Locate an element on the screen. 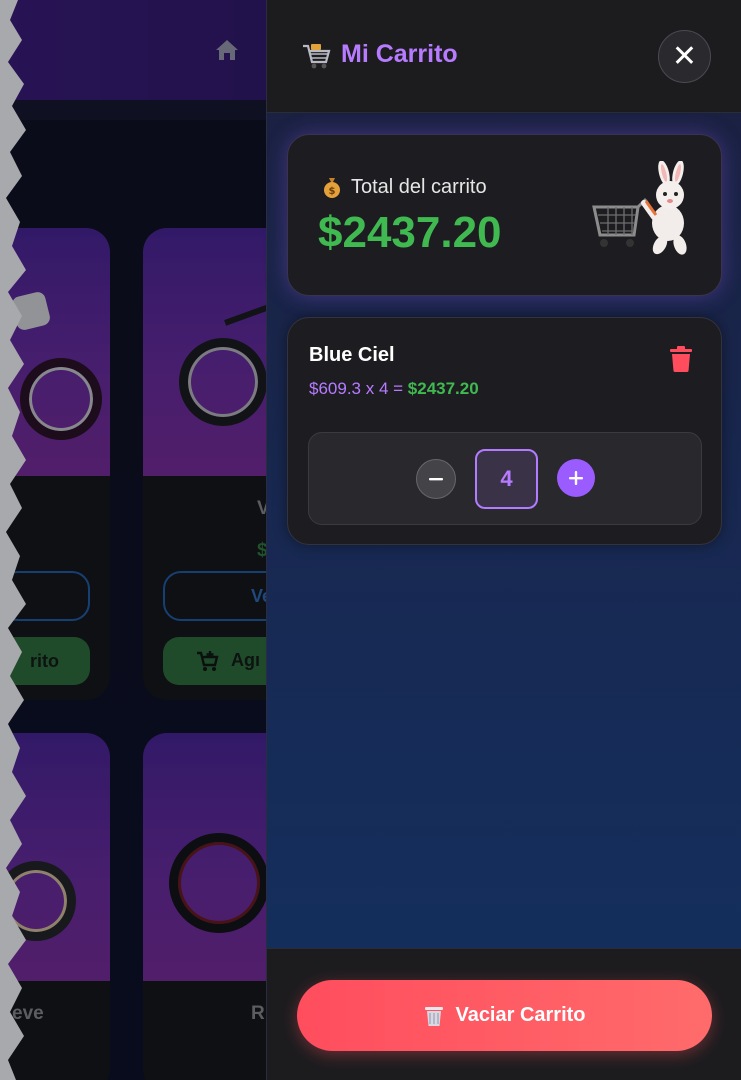 This screenshot has width=741, height=1080. minus-icon is located at coordinates (436, 479).